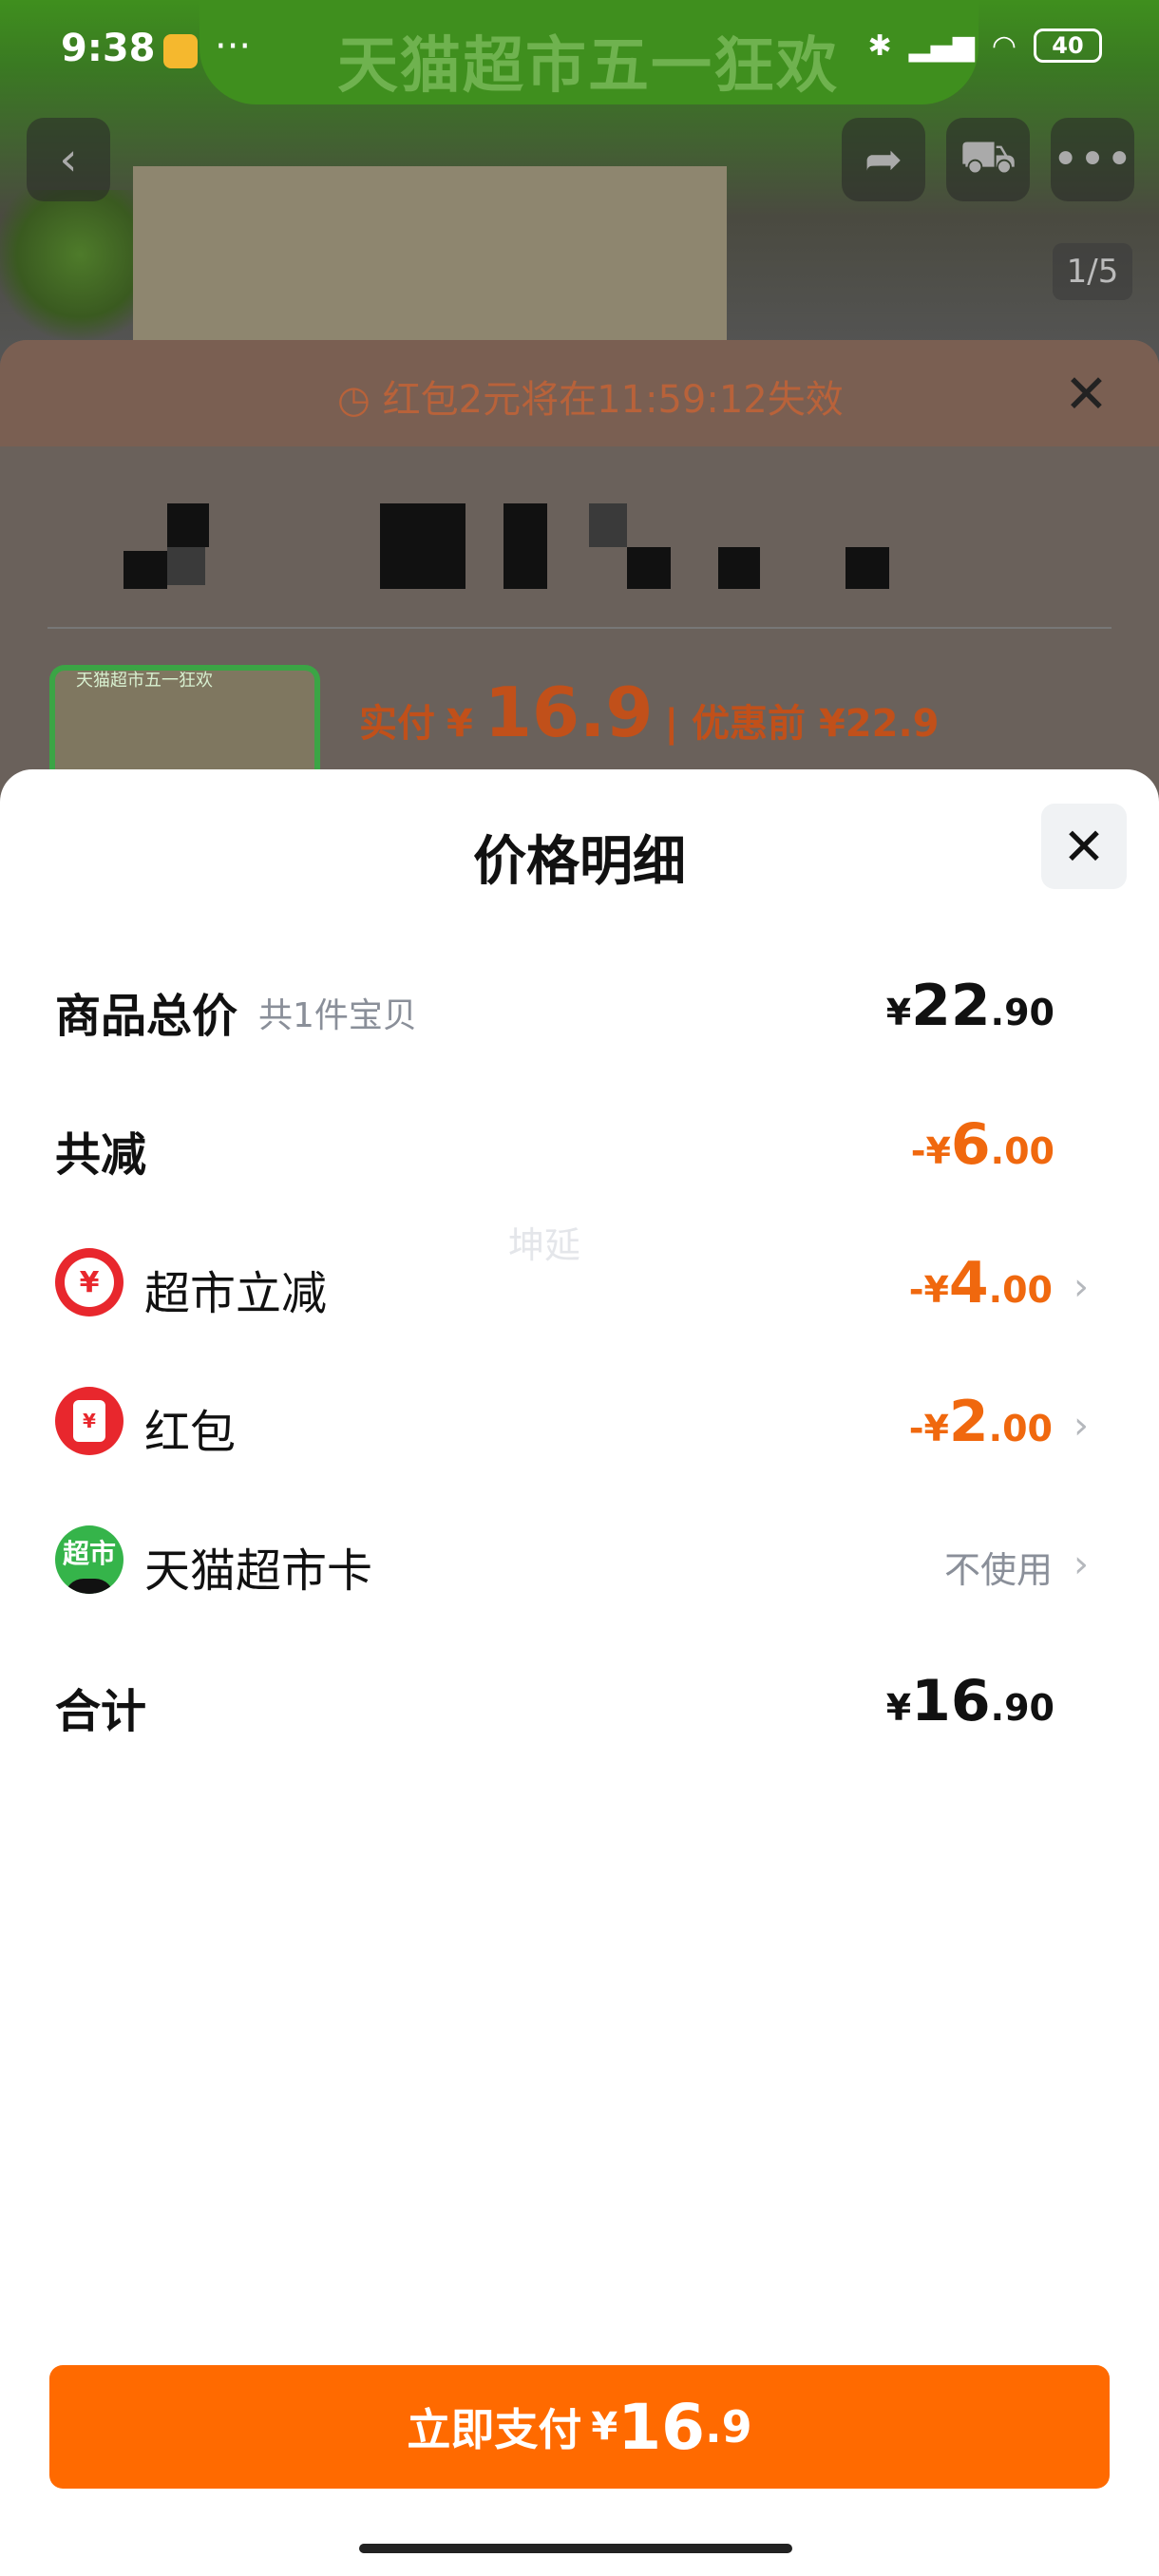 This screenshot has width=1159, height=2576. I want to click on red-envelope-icon: ¥, so click(89, 1421).